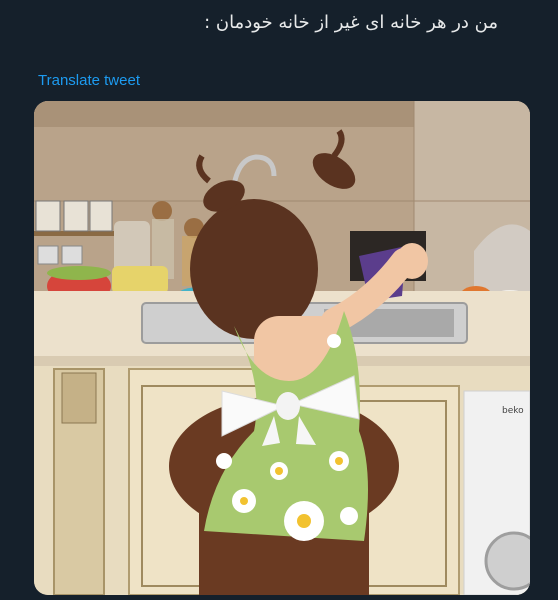  I want to click on translate-tweet-link: Translate tweet, so click(89, 80).